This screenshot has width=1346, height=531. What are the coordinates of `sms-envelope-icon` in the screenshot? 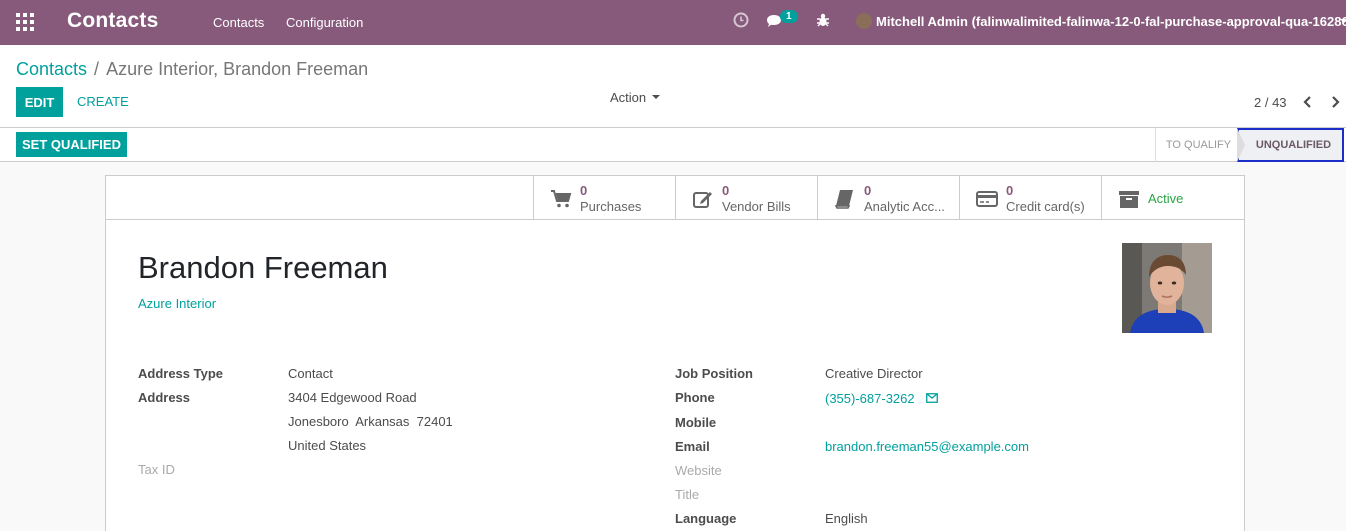 It's located at (932, 398).